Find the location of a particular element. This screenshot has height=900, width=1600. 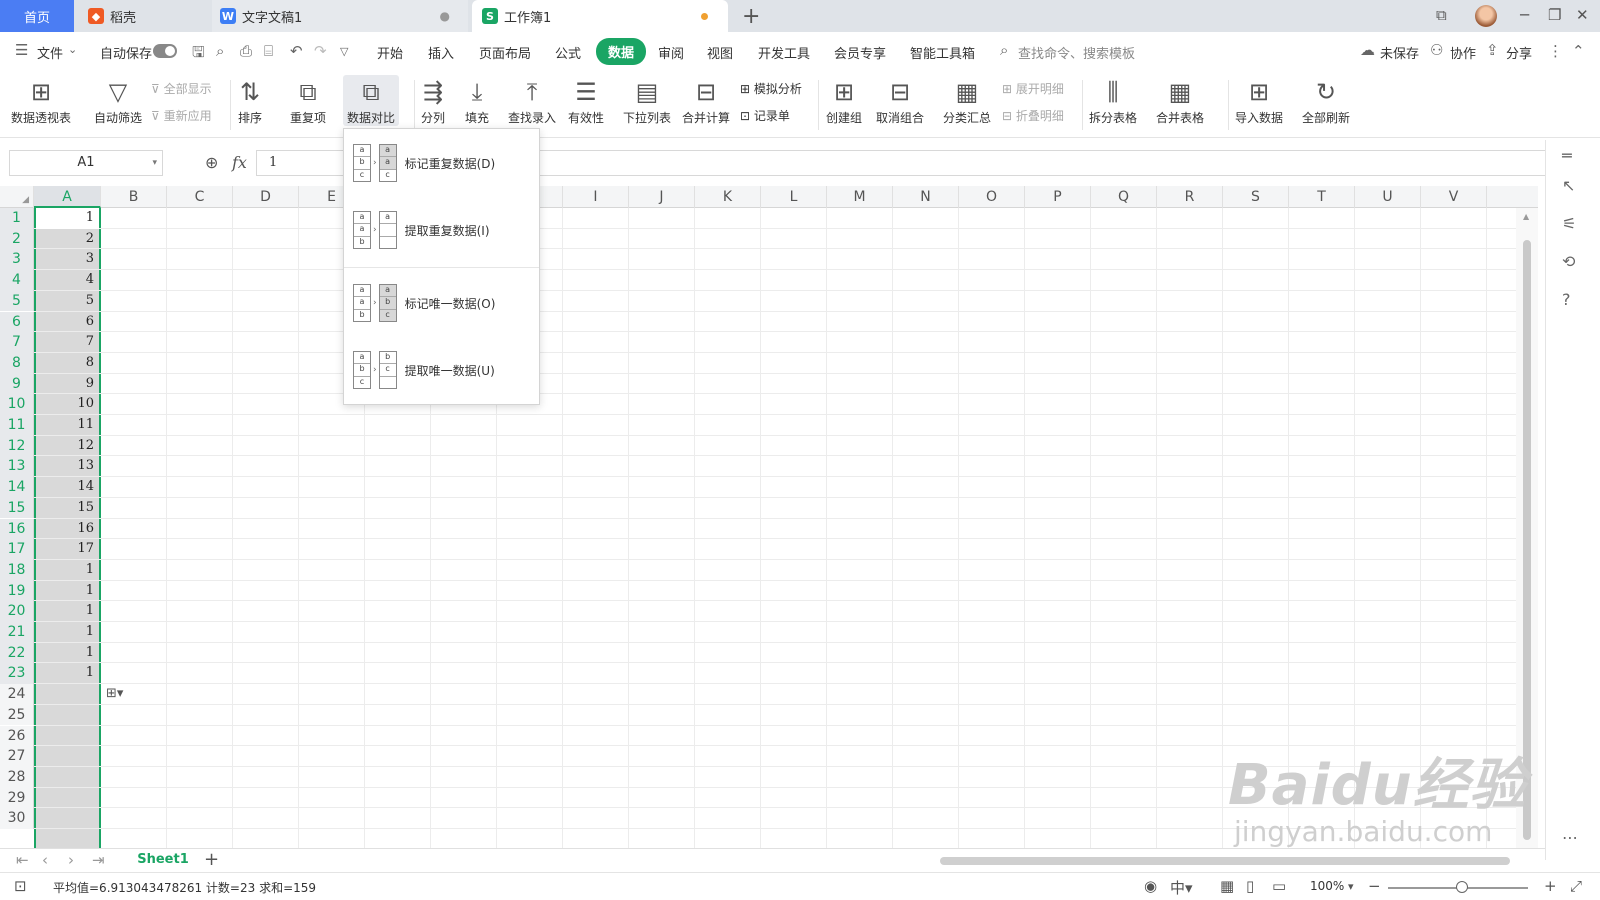

horizontal-scroll-thumb is located at coordinates (1225, 861).